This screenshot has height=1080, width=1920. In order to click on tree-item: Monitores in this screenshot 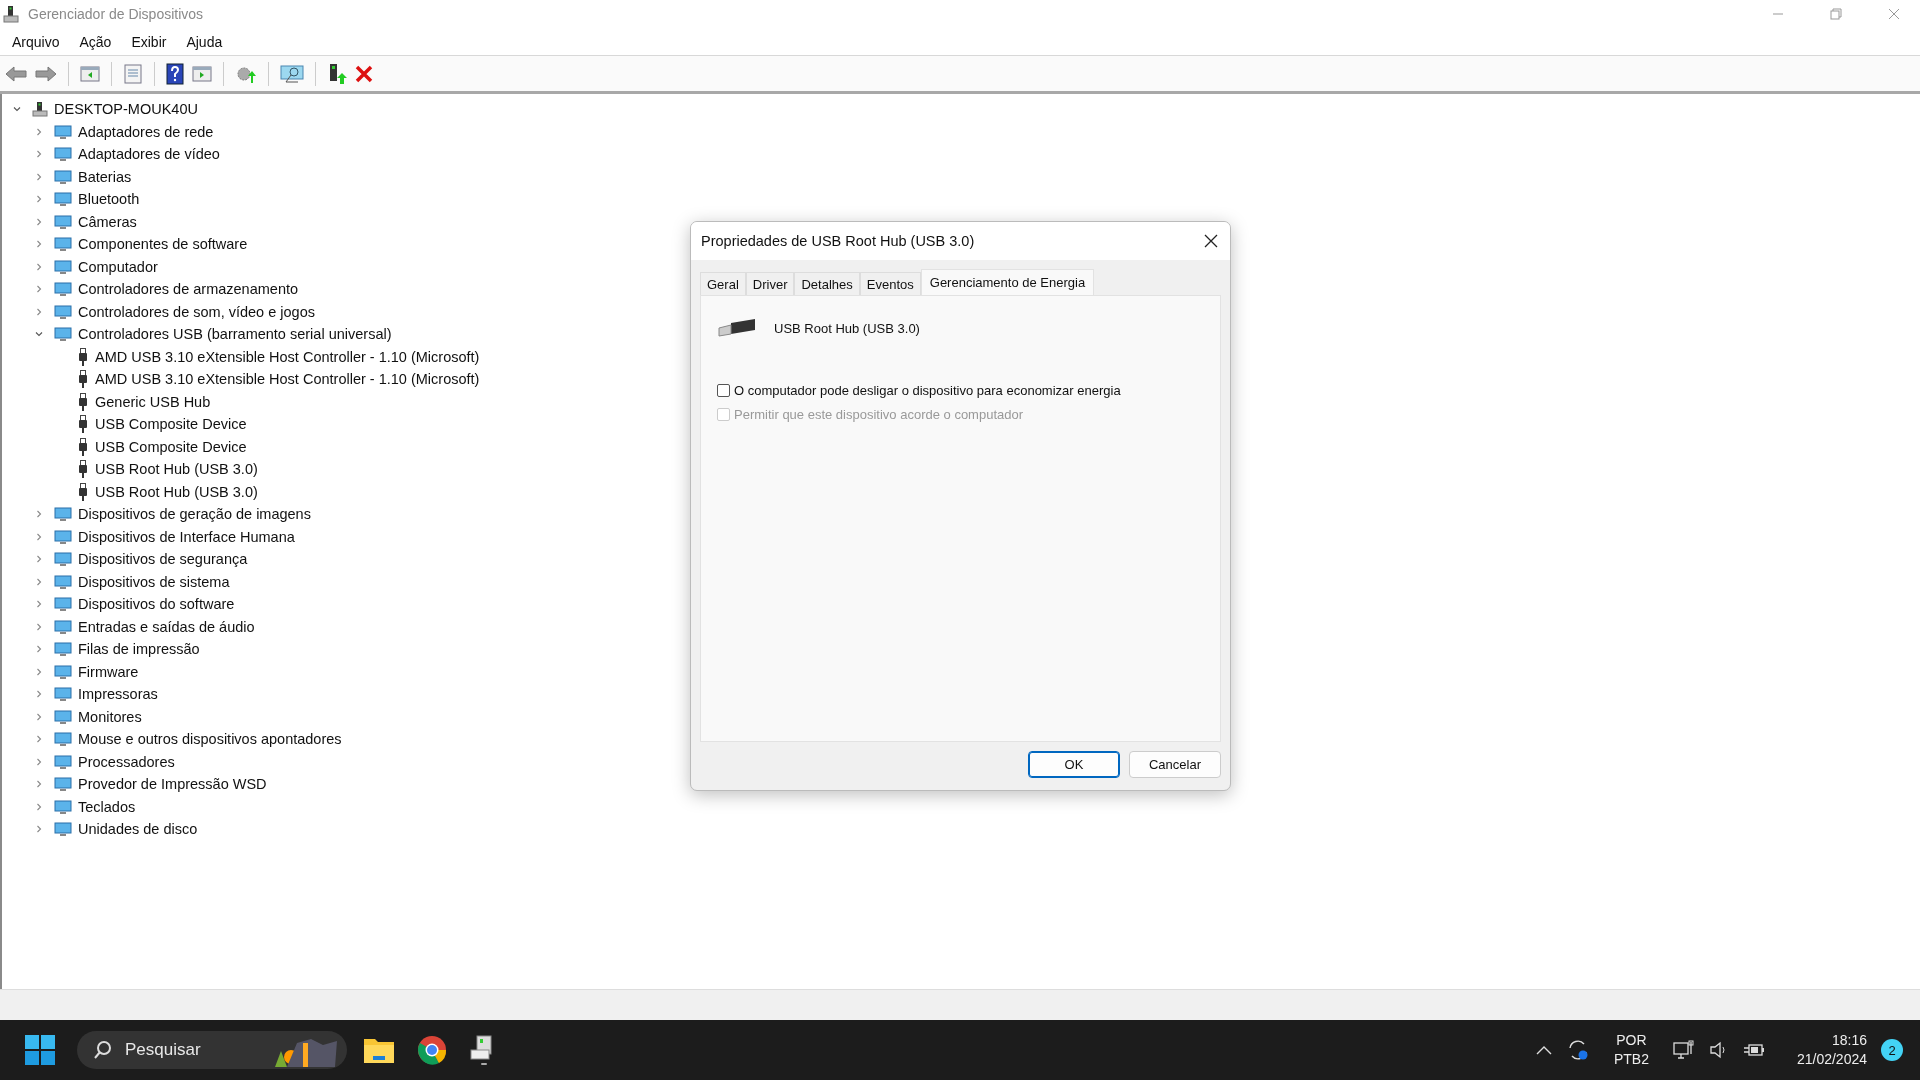, I will do `click(110, 716)`.